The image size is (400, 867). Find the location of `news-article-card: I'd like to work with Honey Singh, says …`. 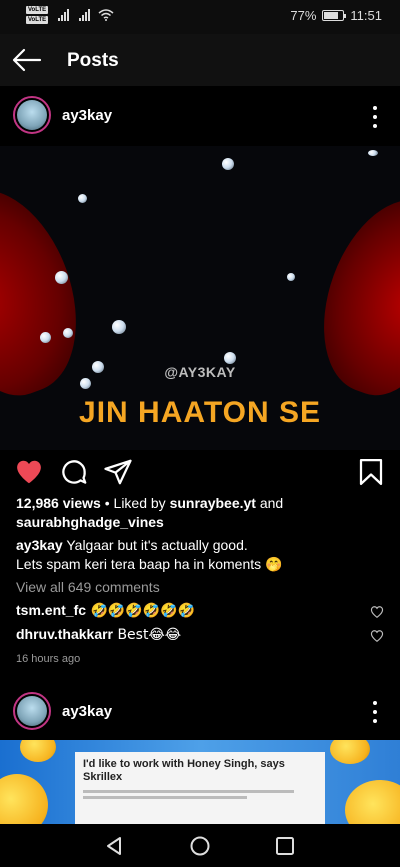

news-article-card: I'd like to work with Honey Singh, says … is located at coordinates (200, 788).